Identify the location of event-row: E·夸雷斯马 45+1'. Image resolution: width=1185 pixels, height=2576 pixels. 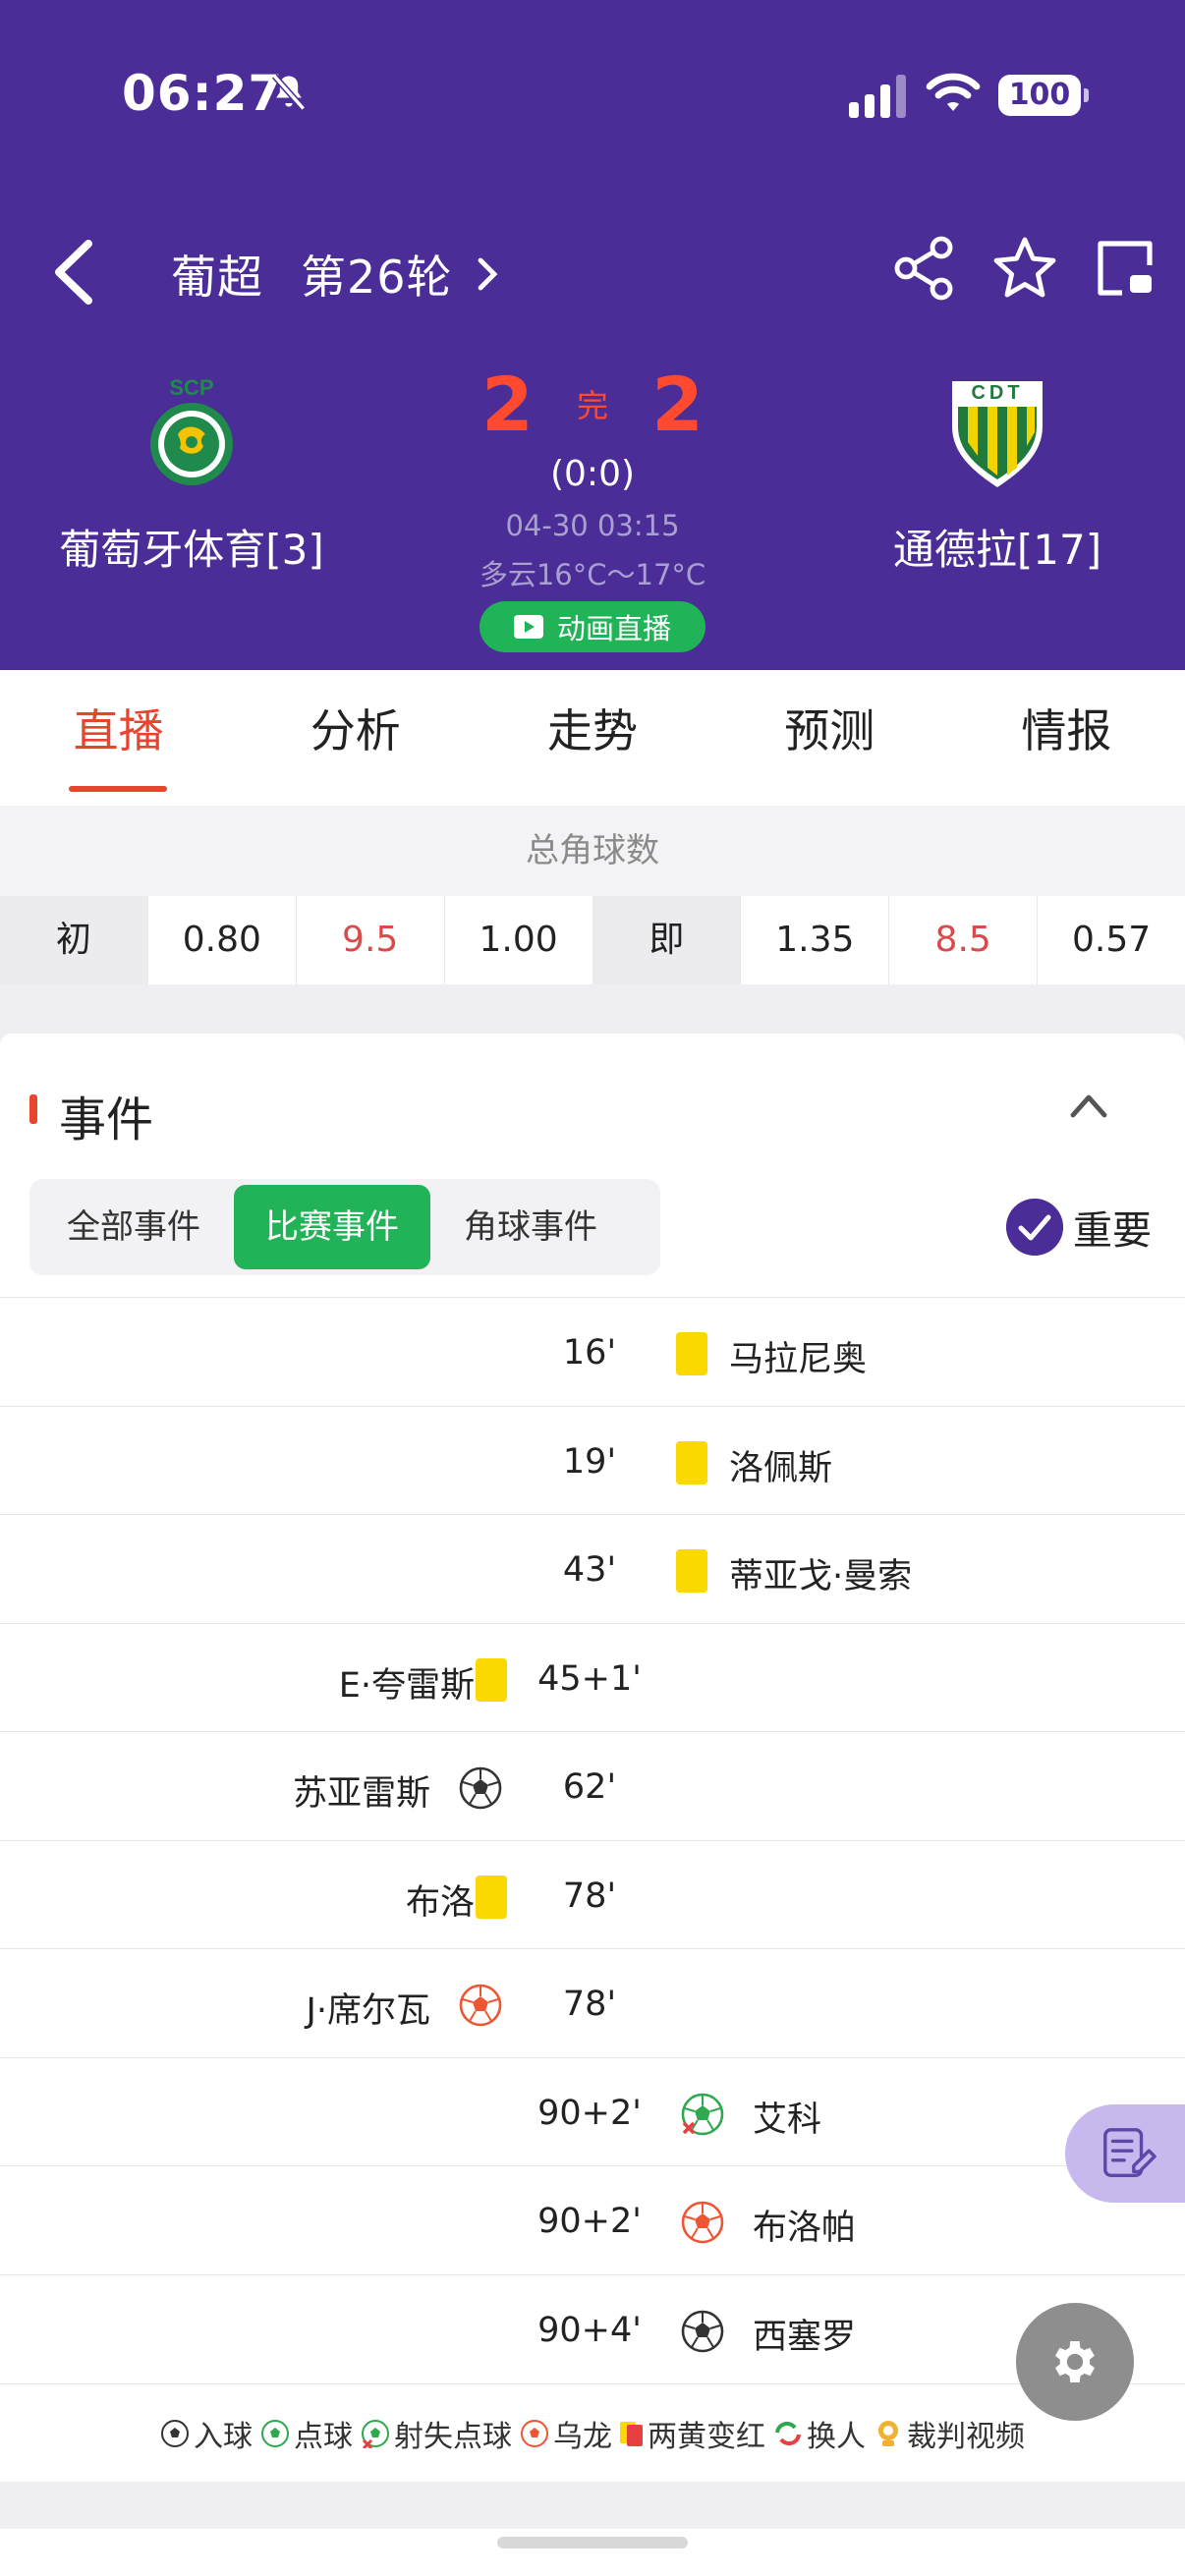
(592, 1677).